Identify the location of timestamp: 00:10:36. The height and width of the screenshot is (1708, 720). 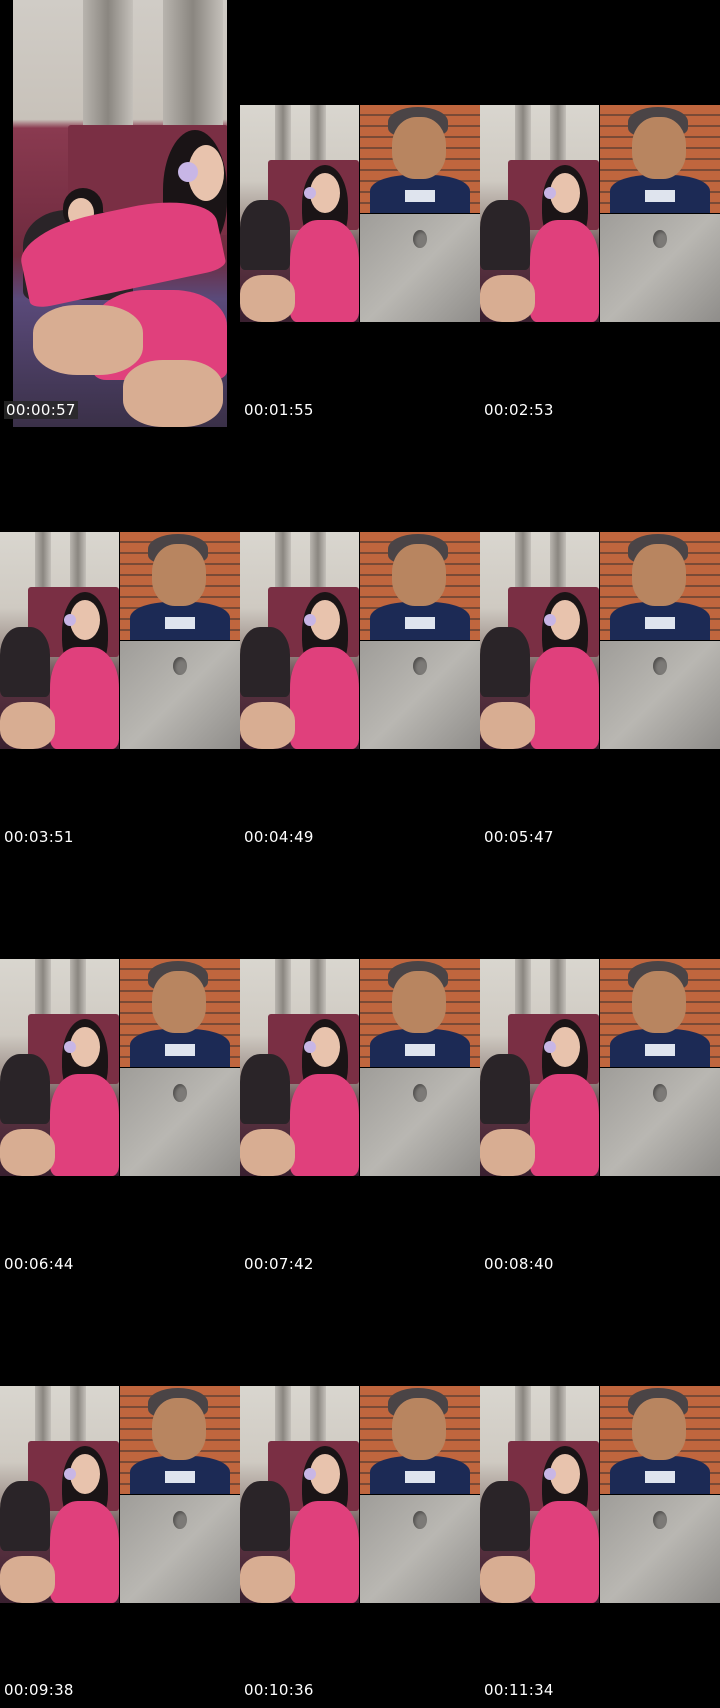
(279, 1690).